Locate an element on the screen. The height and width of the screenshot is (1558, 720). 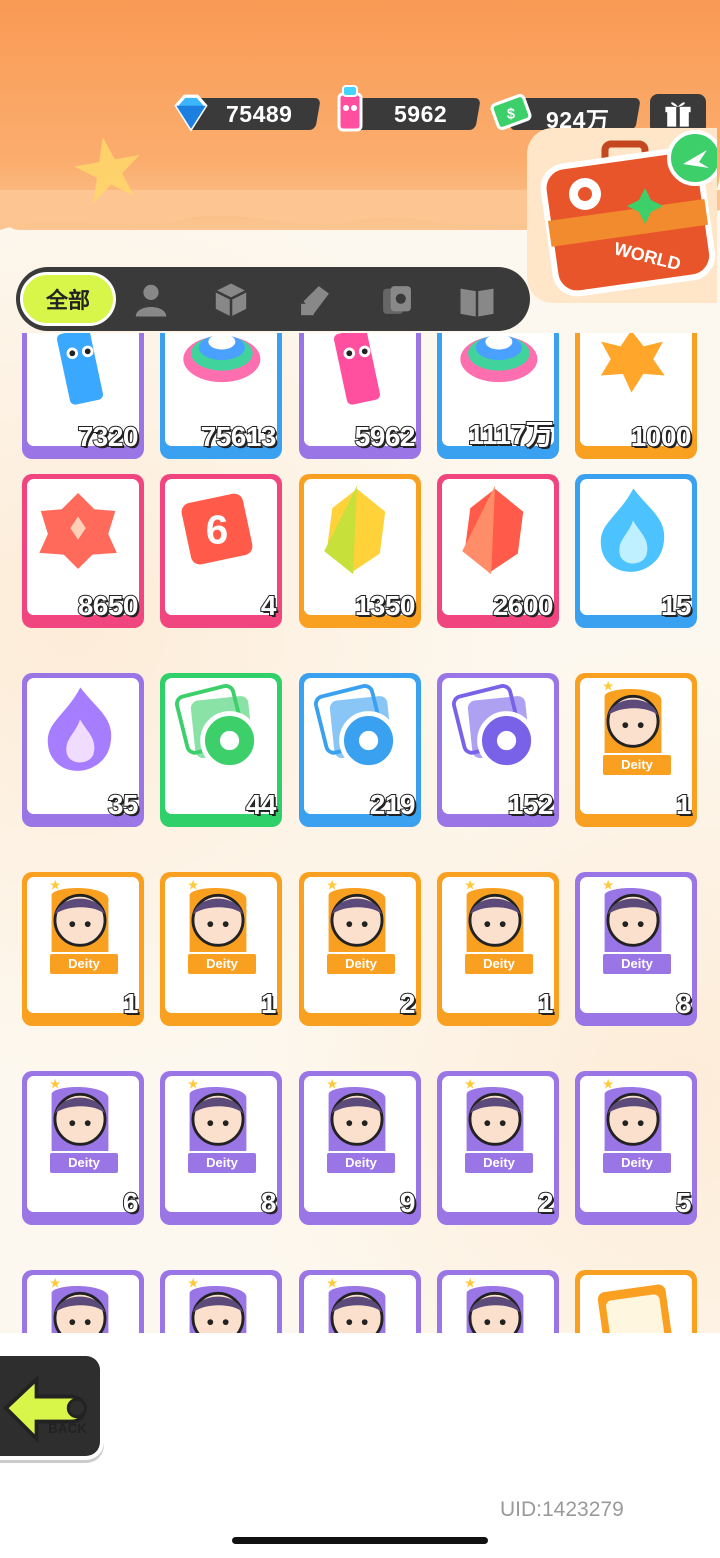
red-crystal-cluster-icon is located at coordinates (78, 531).